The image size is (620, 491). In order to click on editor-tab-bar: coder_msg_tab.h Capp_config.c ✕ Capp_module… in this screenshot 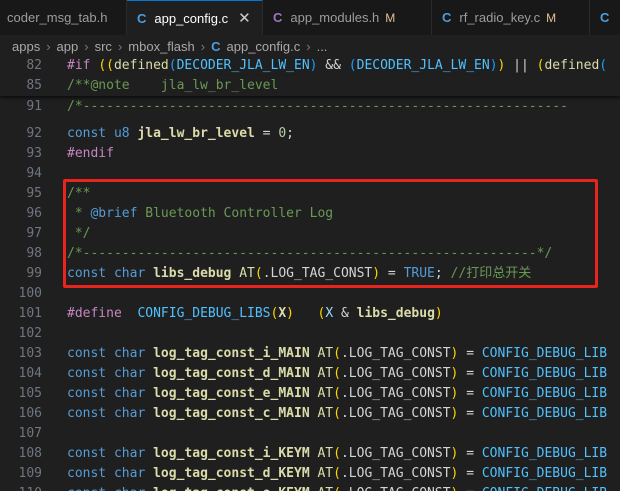, I will do `click(310, 17)`.